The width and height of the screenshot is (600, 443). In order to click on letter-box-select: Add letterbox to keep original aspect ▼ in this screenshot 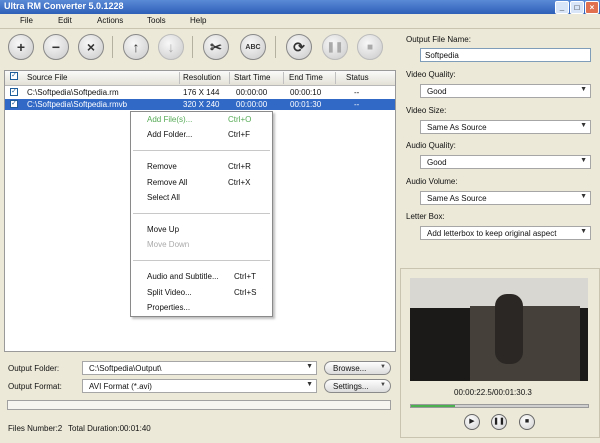, I will do `click(505, 233)`.